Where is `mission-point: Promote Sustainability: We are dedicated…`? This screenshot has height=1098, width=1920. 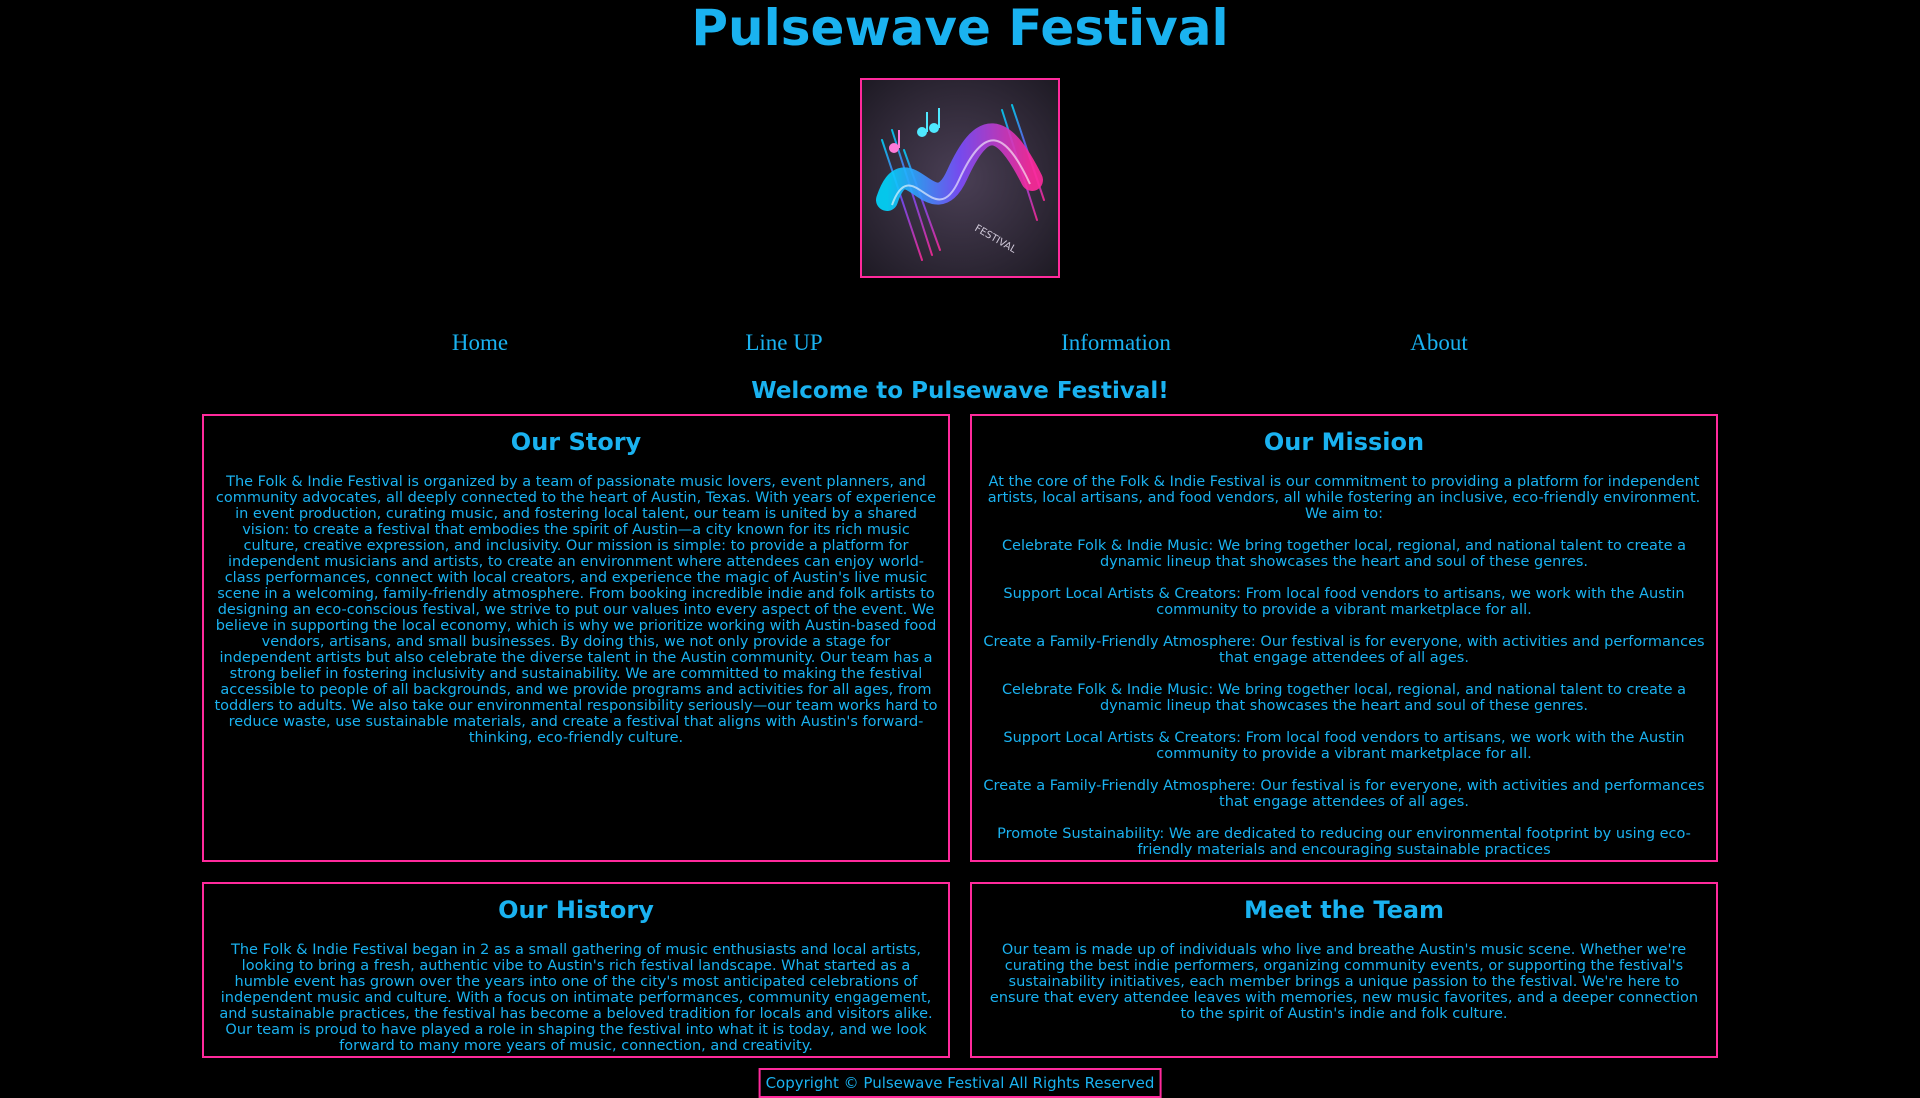 mission-point: Promote Sustainability: We are dedicated… is located at coordinates (1344, 842).